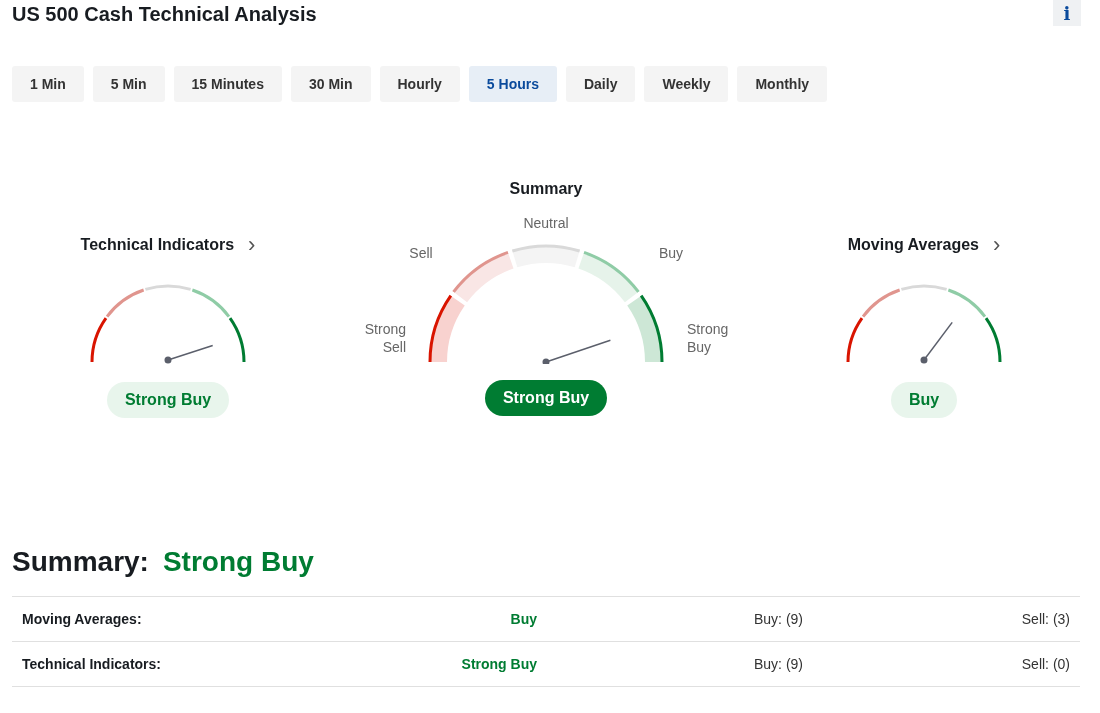 The height and width of the screenshot is (713, 1100). Describe the element at coordinates (385, 338) in the screenshot. I see `scale-label: Strong Sell` at that location.